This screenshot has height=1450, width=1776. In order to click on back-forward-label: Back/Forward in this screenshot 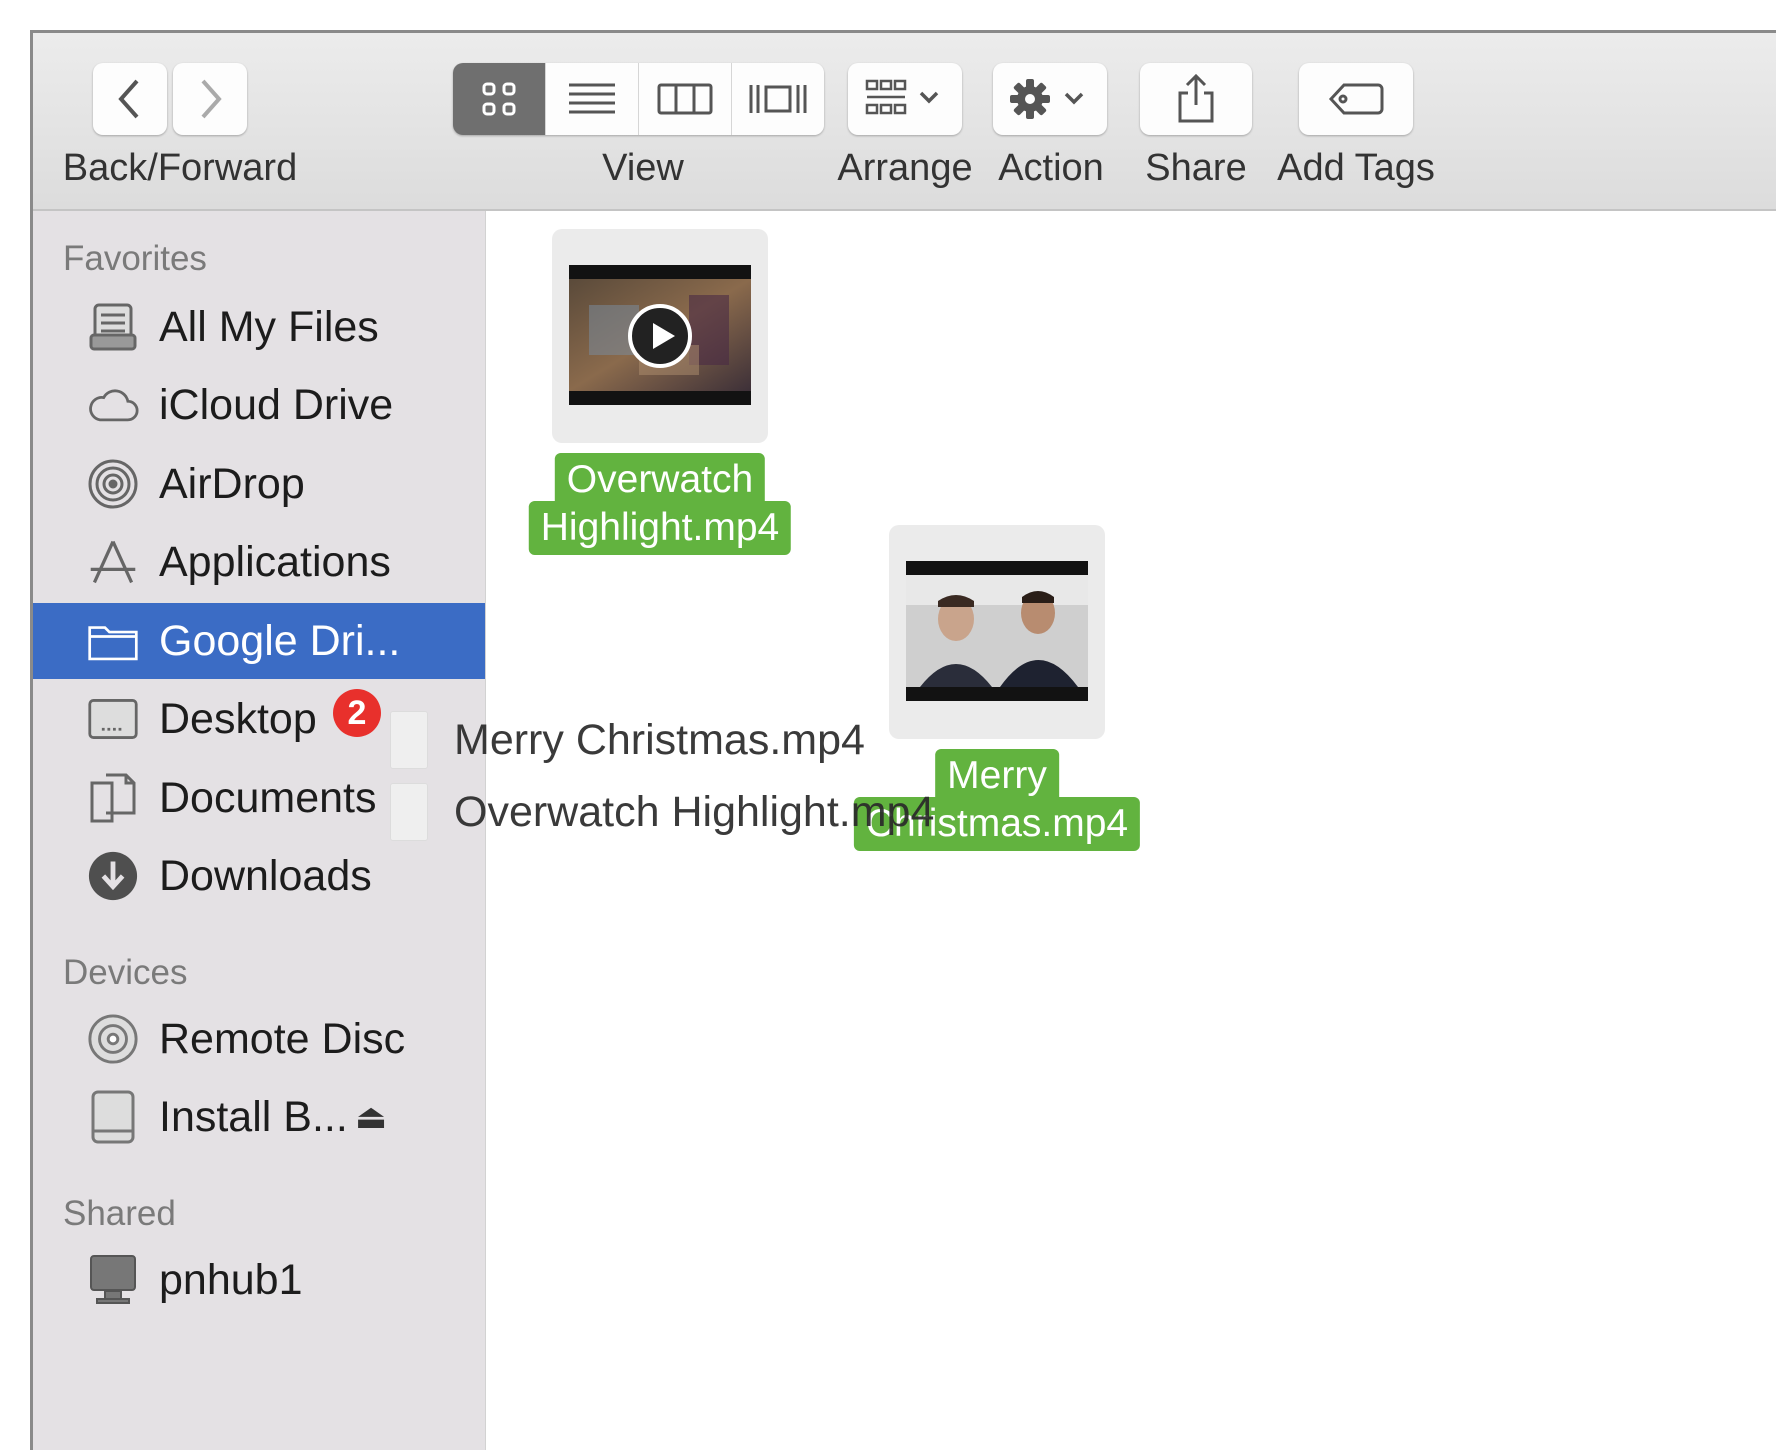, I will do `click(180, 168)`.